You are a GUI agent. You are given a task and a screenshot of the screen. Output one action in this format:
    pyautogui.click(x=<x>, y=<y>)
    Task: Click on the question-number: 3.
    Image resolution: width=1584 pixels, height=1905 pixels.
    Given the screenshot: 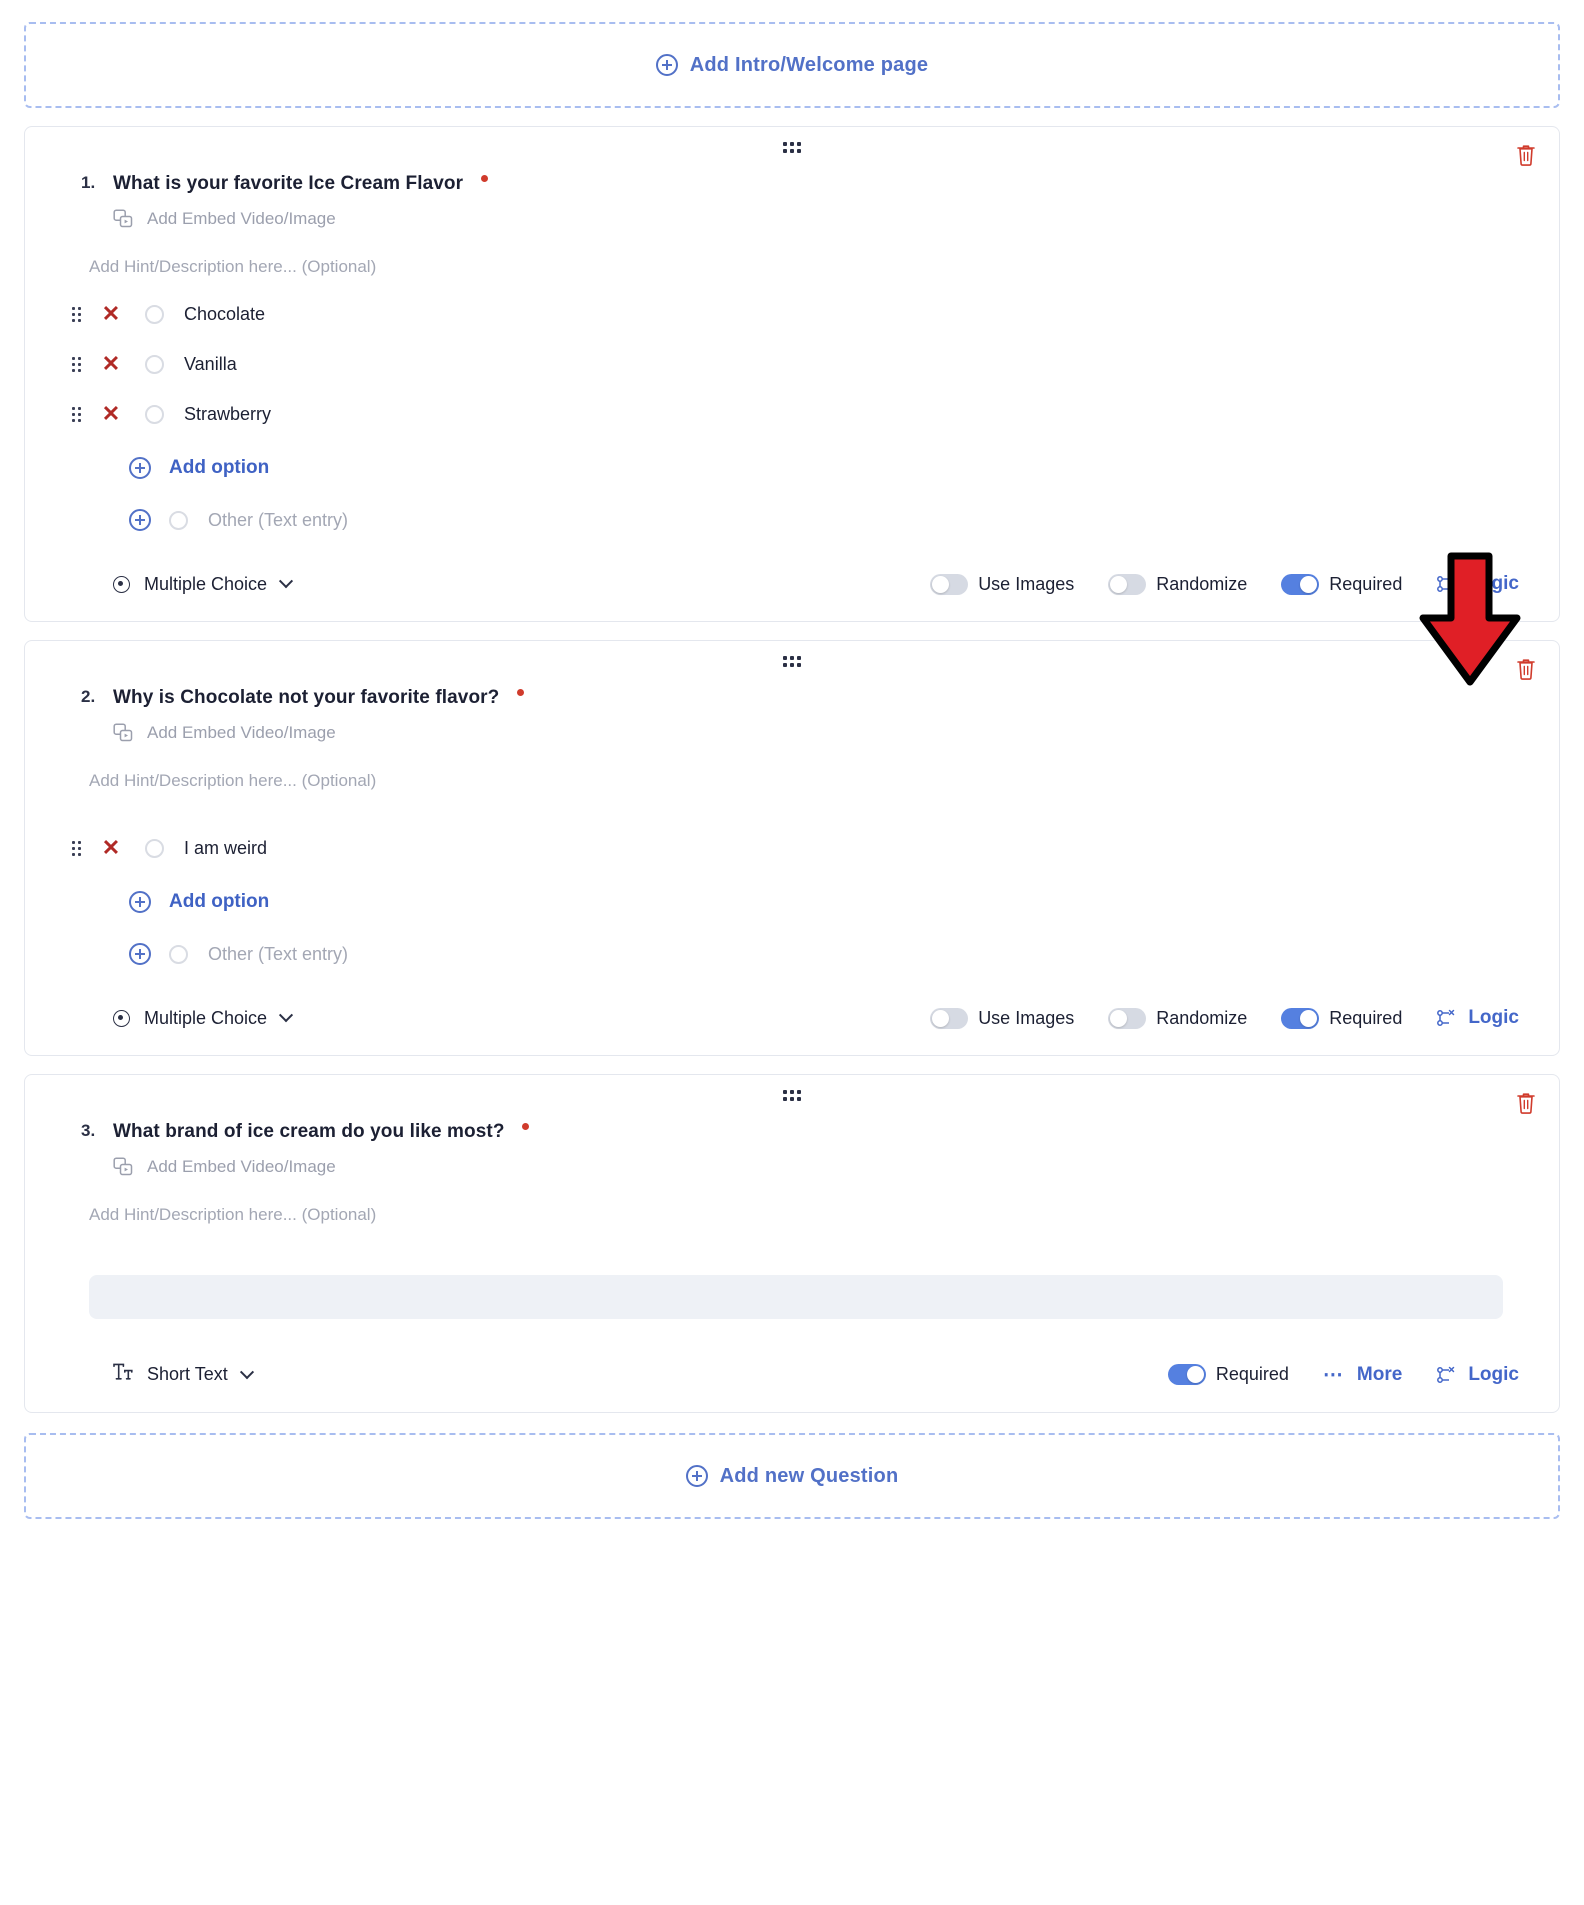 What is the action you would take?
    pyautogui.click(x=88, y=1130)
    